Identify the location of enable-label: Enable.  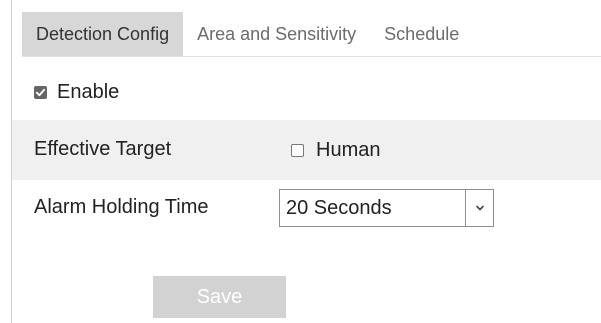
(88, 91).